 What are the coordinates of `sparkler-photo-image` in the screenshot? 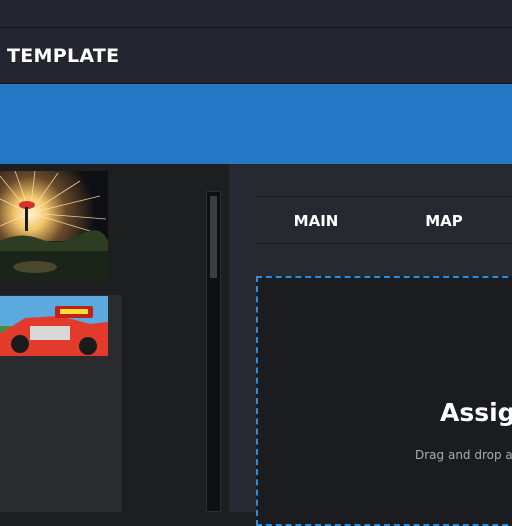 It's located at (54, 226).